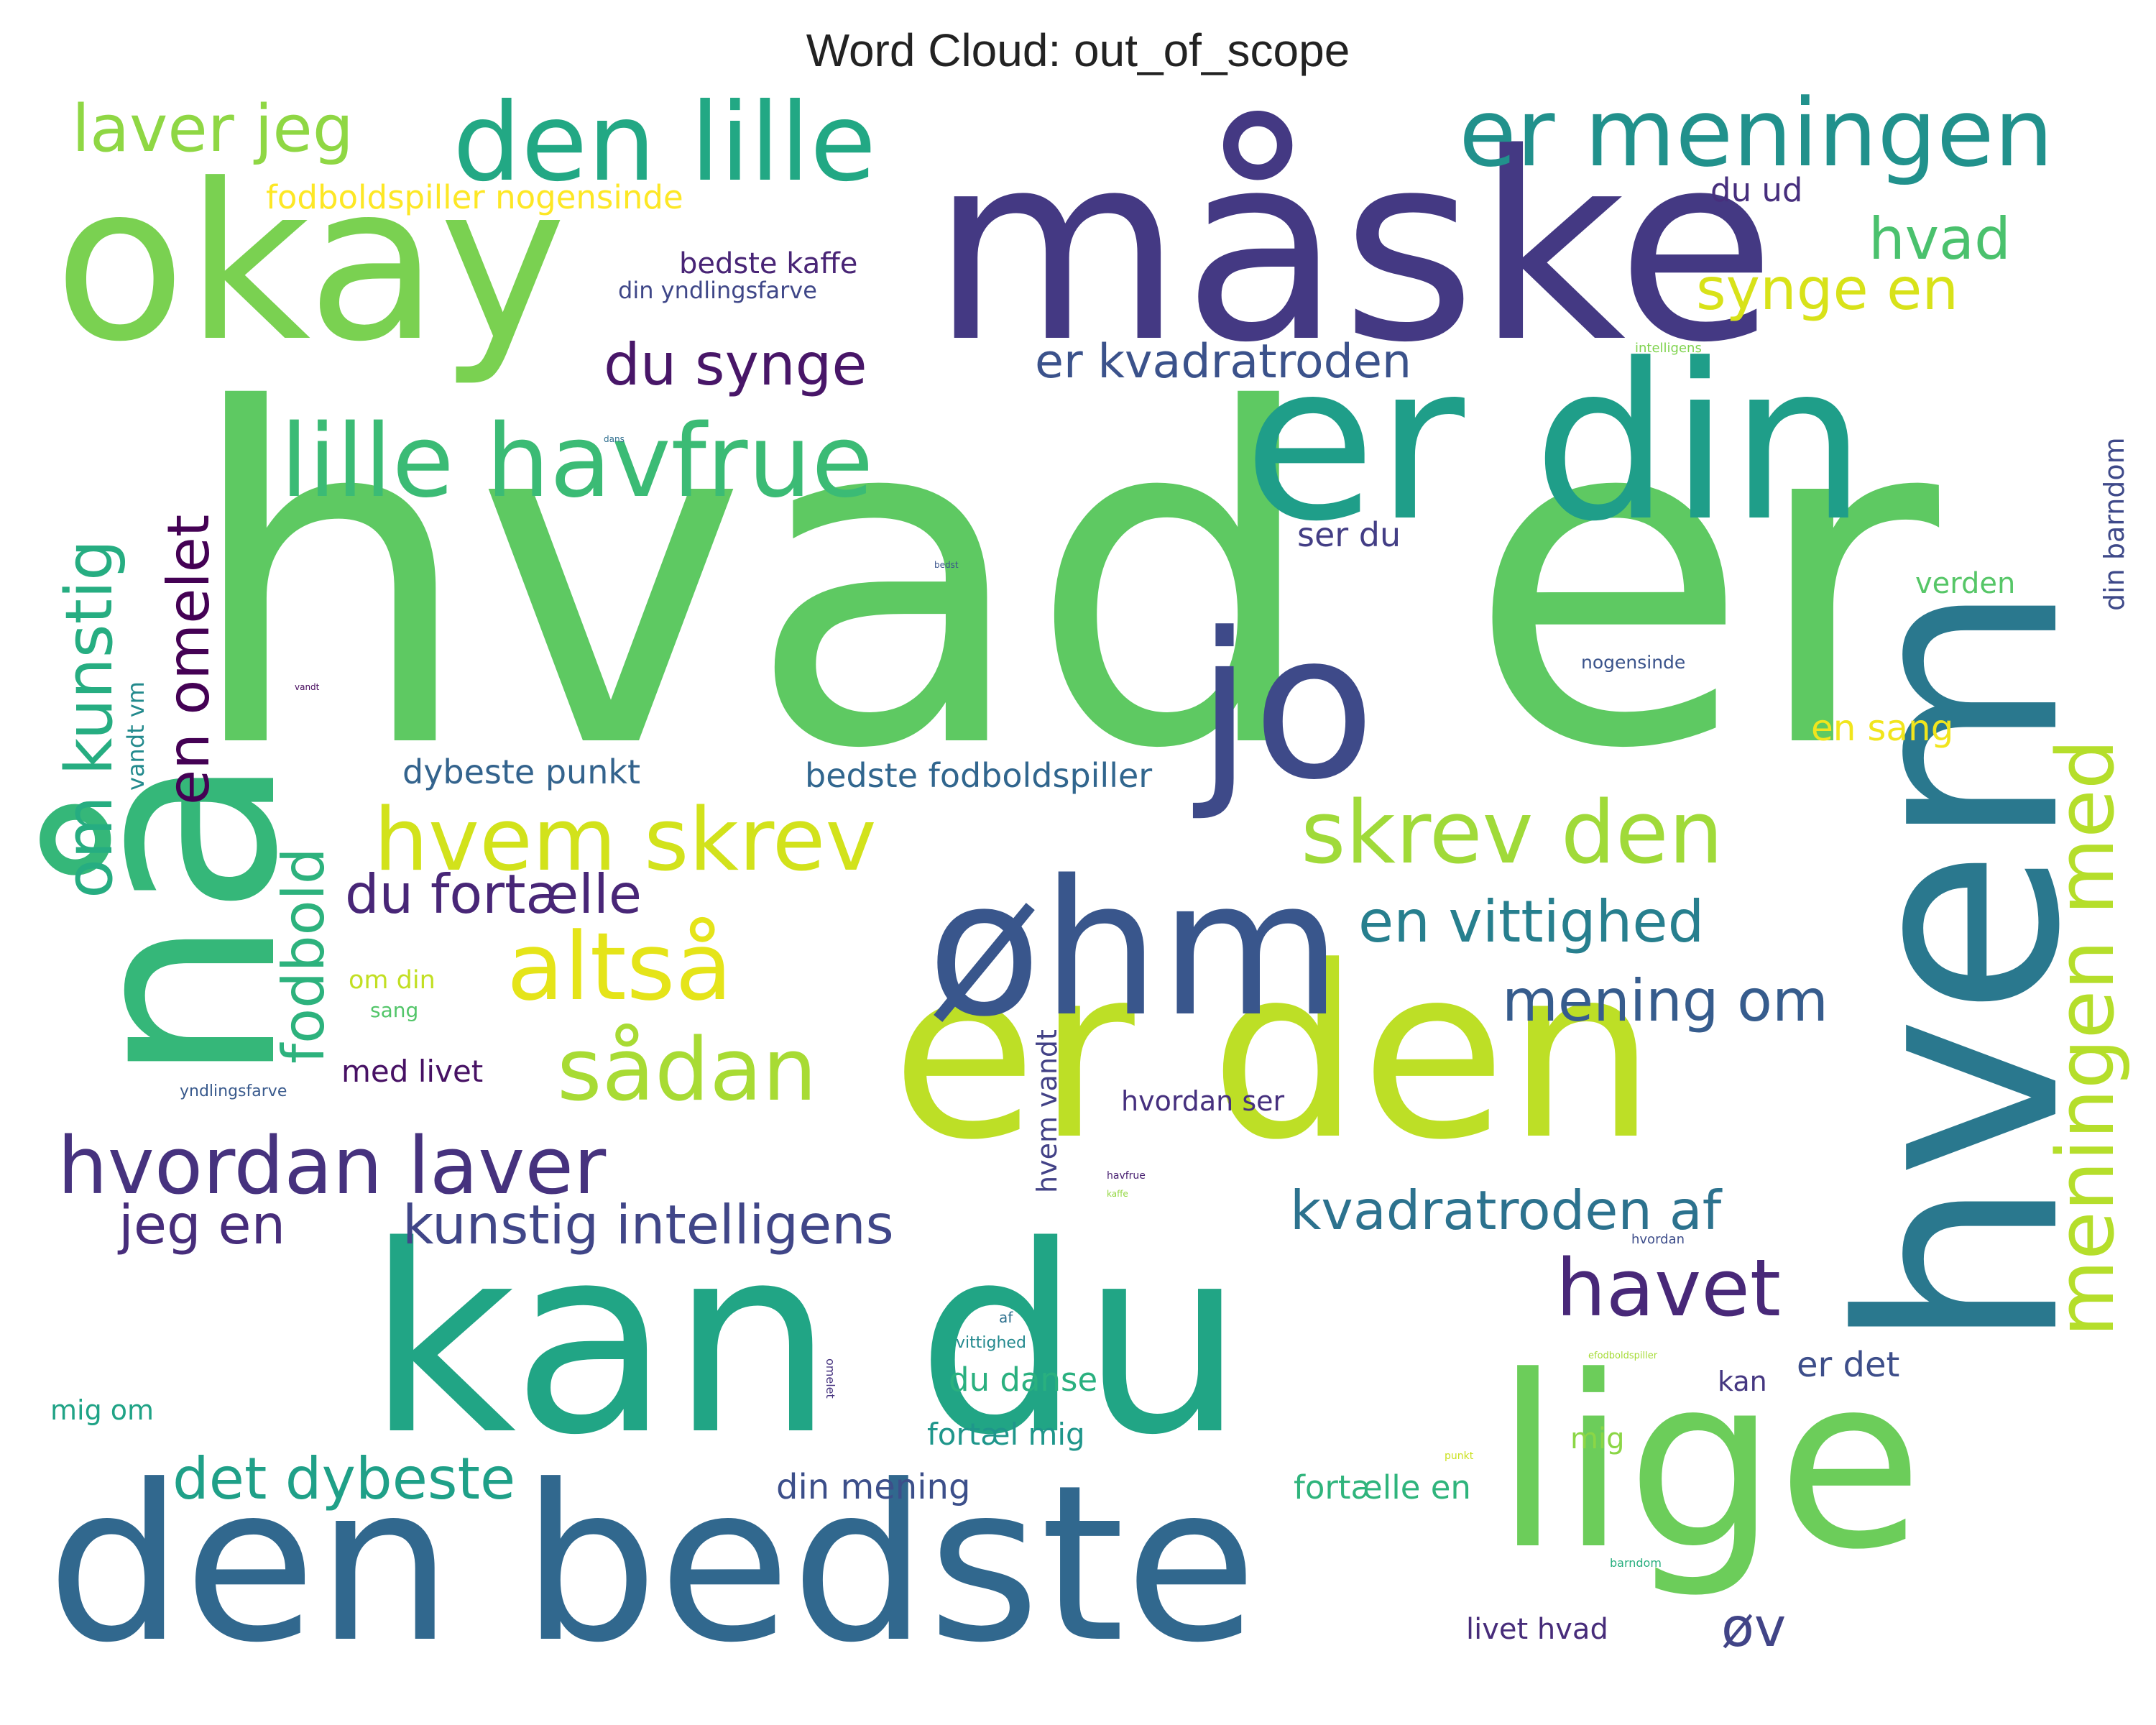 Image resolution: width=2156 pixels, height=1725 pixels. I want to click on word-36: det dybeste, so click(343, 1478).